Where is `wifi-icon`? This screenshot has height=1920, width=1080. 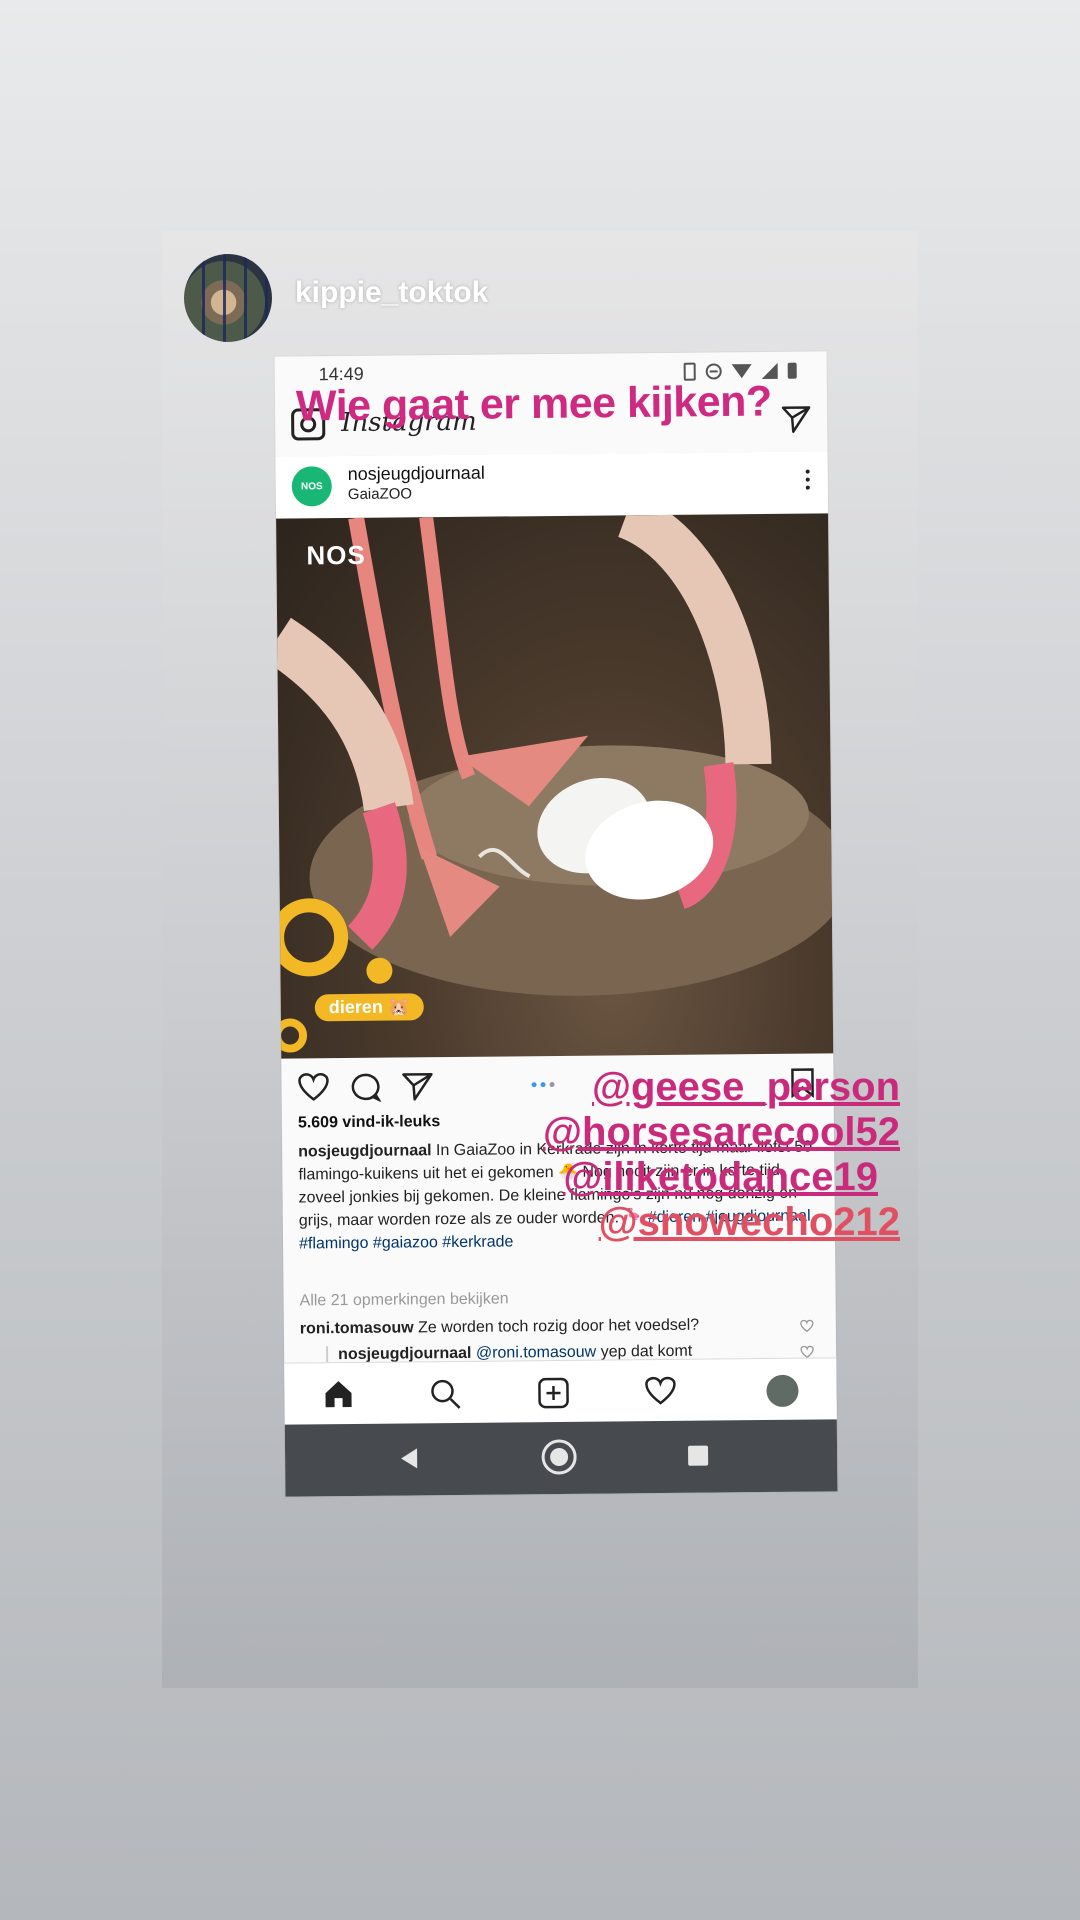 wifi-icon is located at coordinates (741, 371).